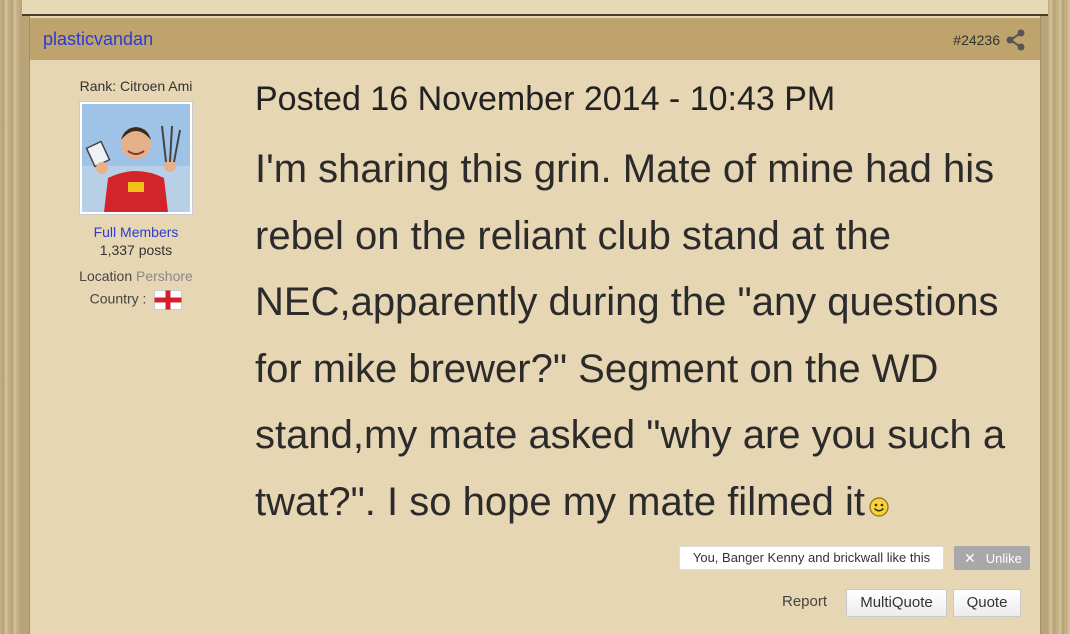  Describe the element at coordinates (879, 506) in the screenshot. I see `smiley-icon` at that location.